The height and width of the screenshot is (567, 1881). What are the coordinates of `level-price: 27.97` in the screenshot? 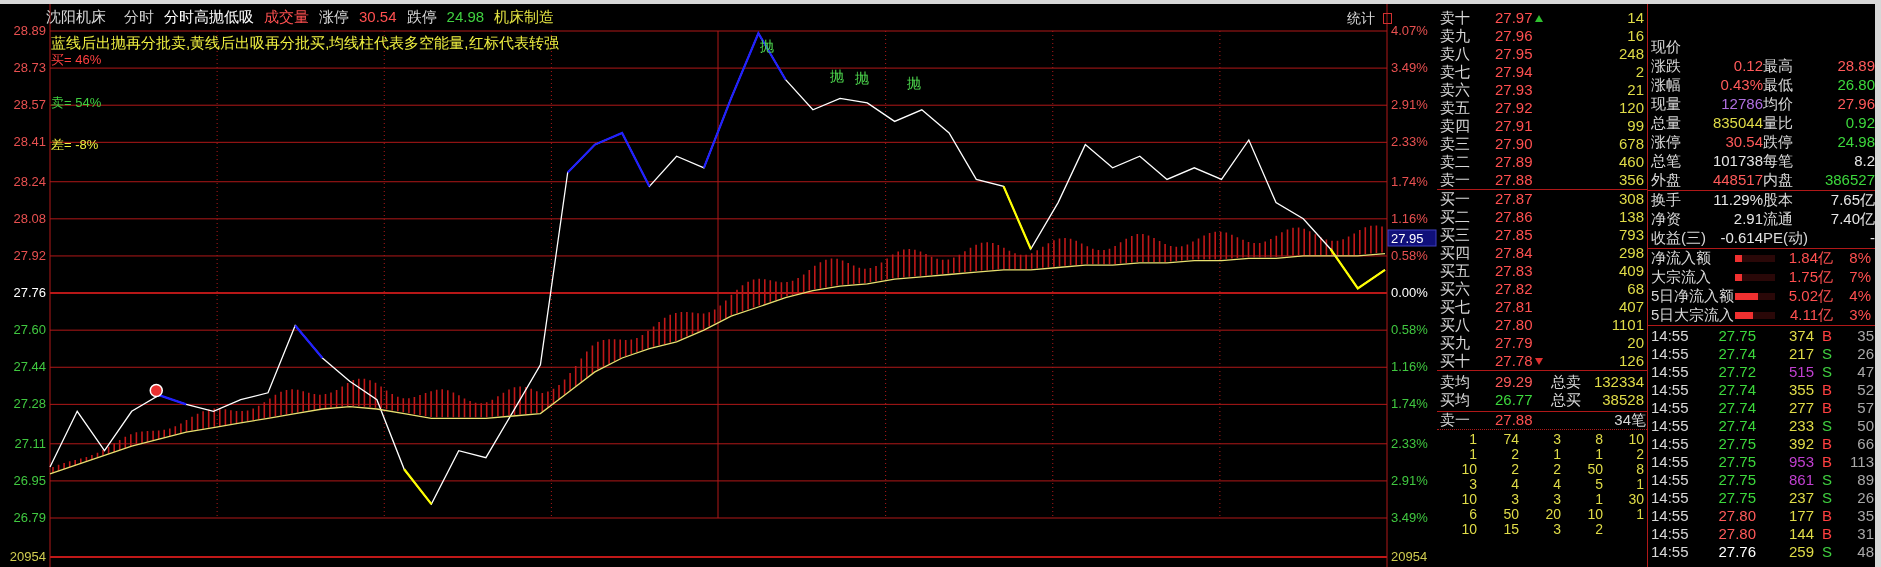 It's located at (1514, 17).